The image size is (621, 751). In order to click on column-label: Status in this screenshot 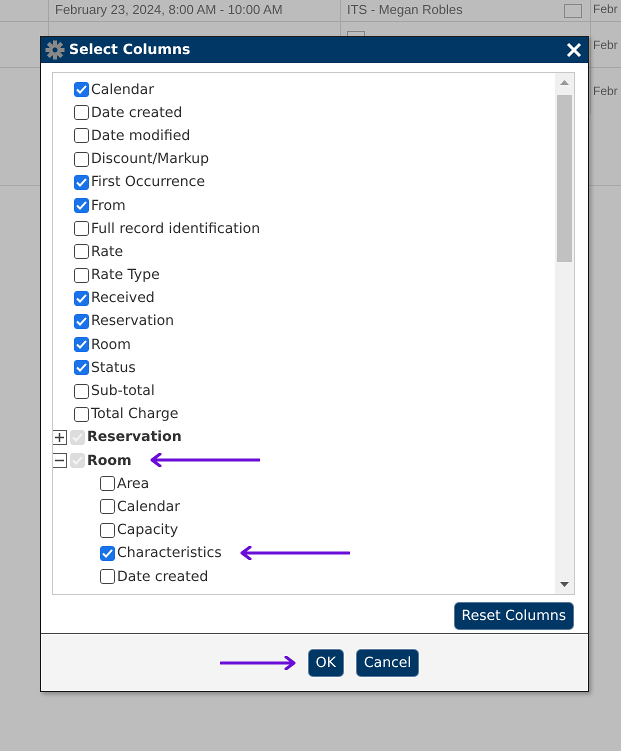, I will do `click(113, 368)`.